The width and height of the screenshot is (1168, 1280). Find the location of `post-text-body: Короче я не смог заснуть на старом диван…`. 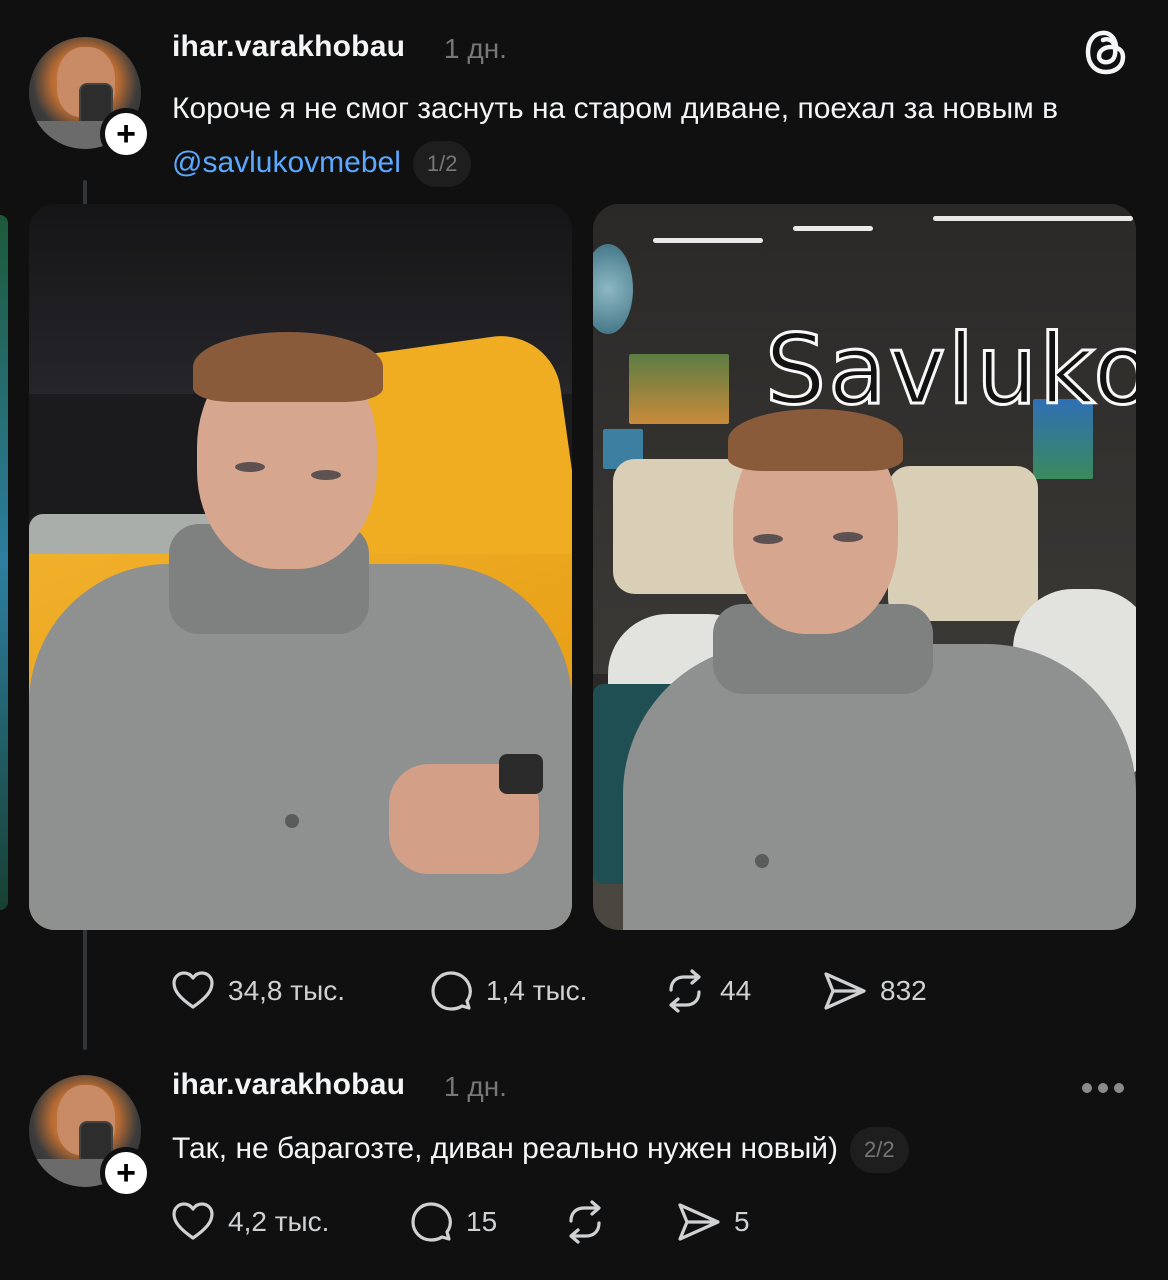

post-text-body: Короче я не смог заснуть на старом диван… is located at coordinates (615, 108).